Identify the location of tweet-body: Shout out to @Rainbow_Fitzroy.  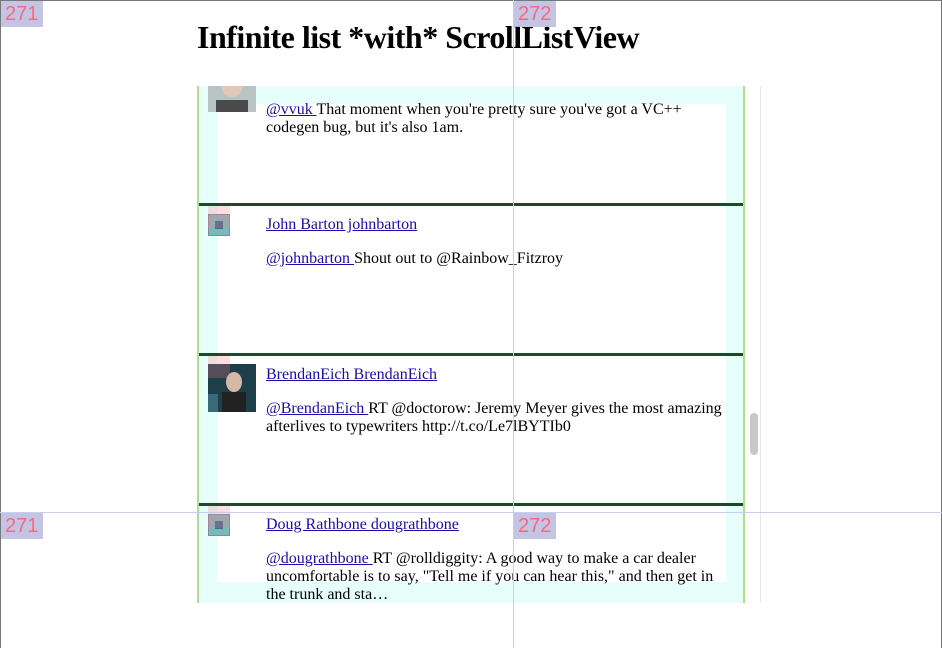
(459, 258).